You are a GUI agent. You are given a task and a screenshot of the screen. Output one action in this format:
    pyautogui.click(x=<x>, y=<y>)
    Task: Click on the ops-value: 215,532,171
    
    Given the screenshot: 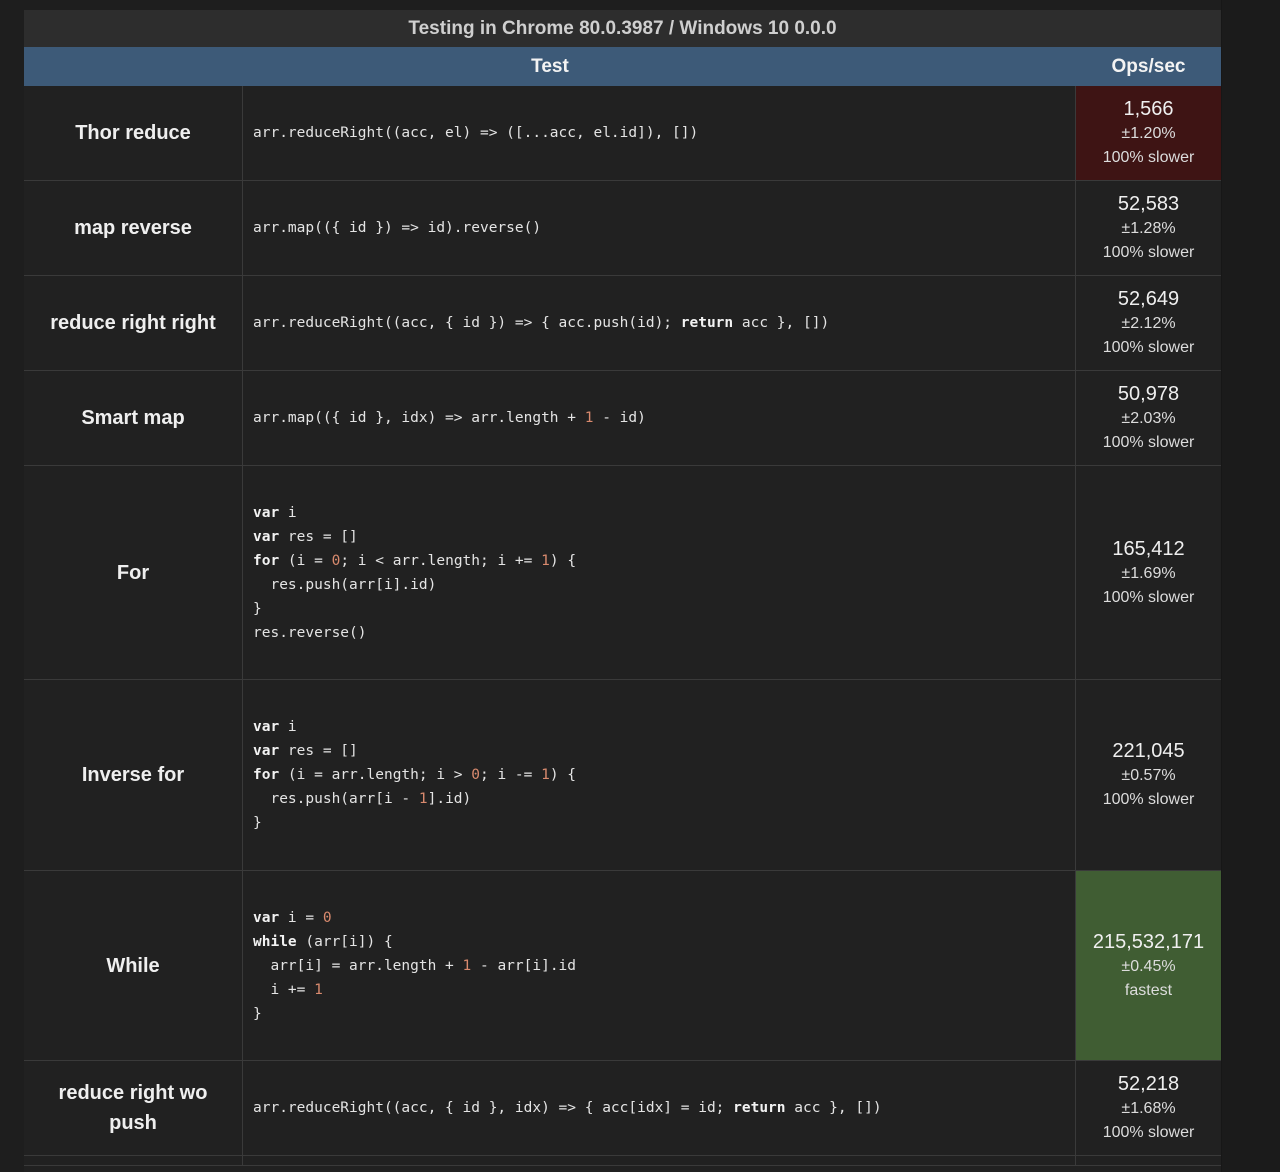 What is the action you would take?
    pyautogui.click(x=1148, y=941)
    